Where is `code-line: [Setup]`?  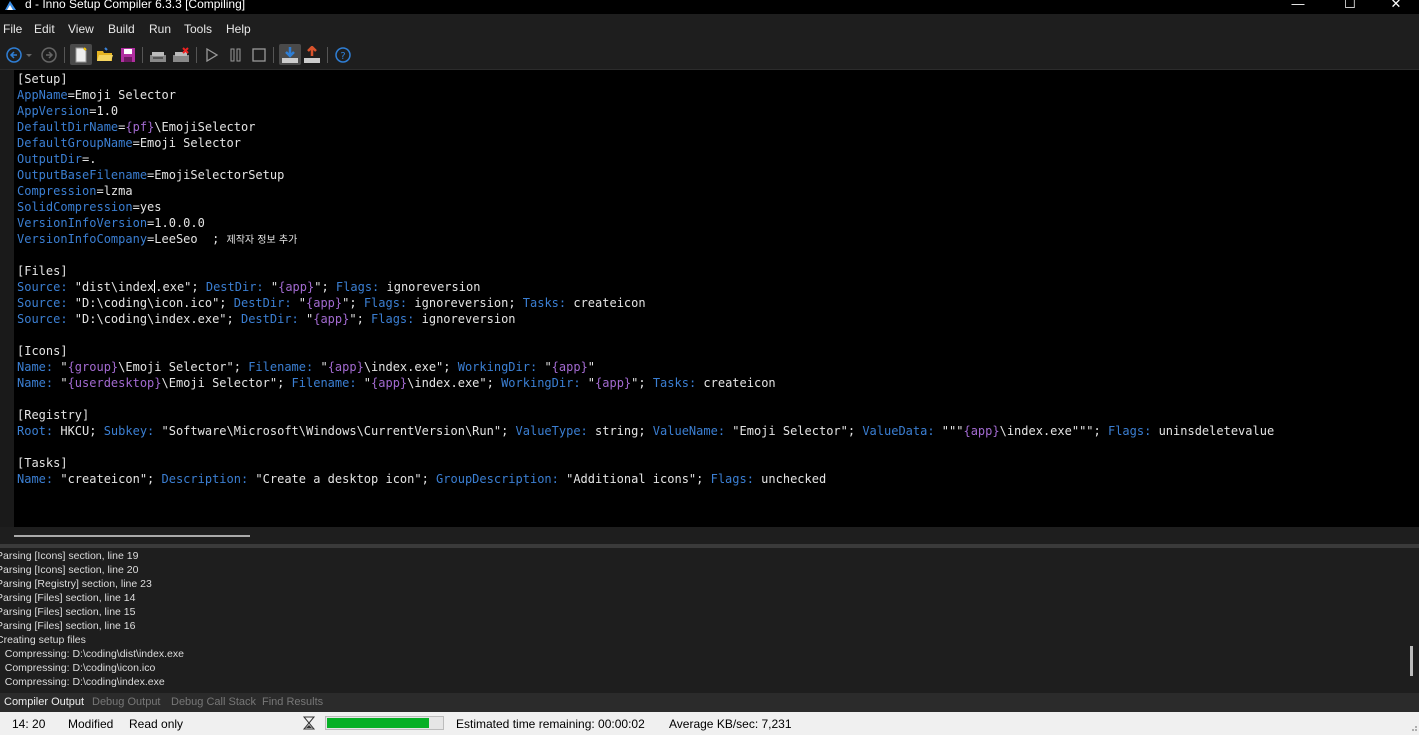 code-line: [Setup] is located at coordinates (645, 79).